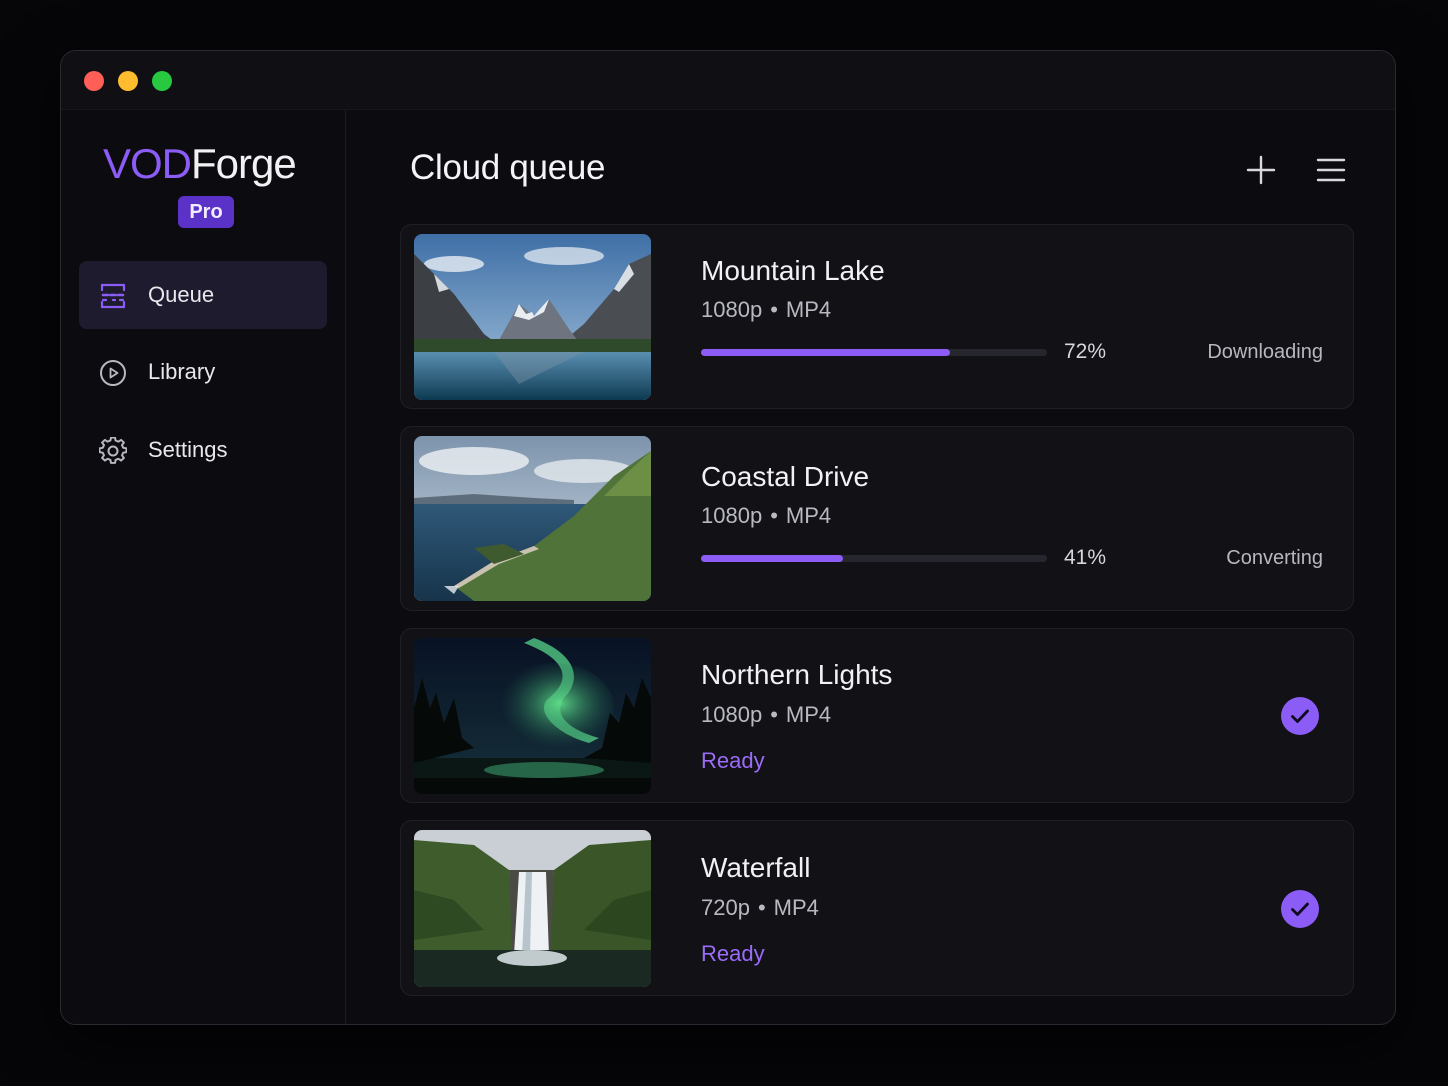 The width and height of the screenshot is (1448, 1086). I want to click on item-title: Coastal Drive, so click(785, 476).